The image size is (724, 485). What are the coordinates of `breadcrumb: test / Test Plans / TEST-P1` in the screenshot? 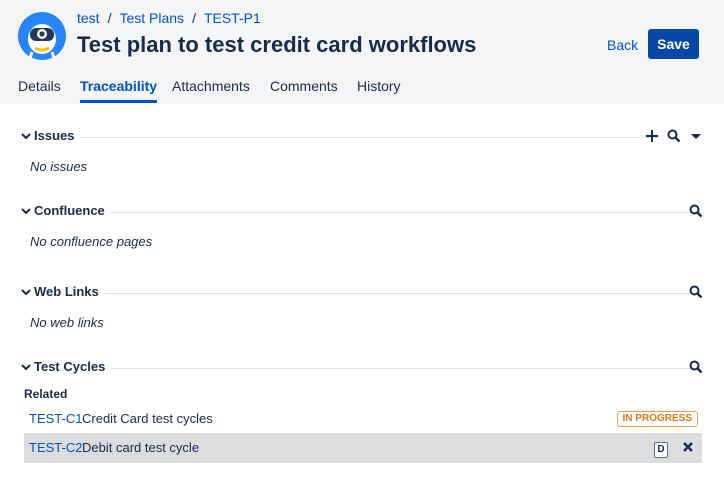 It's located at (169, 18).